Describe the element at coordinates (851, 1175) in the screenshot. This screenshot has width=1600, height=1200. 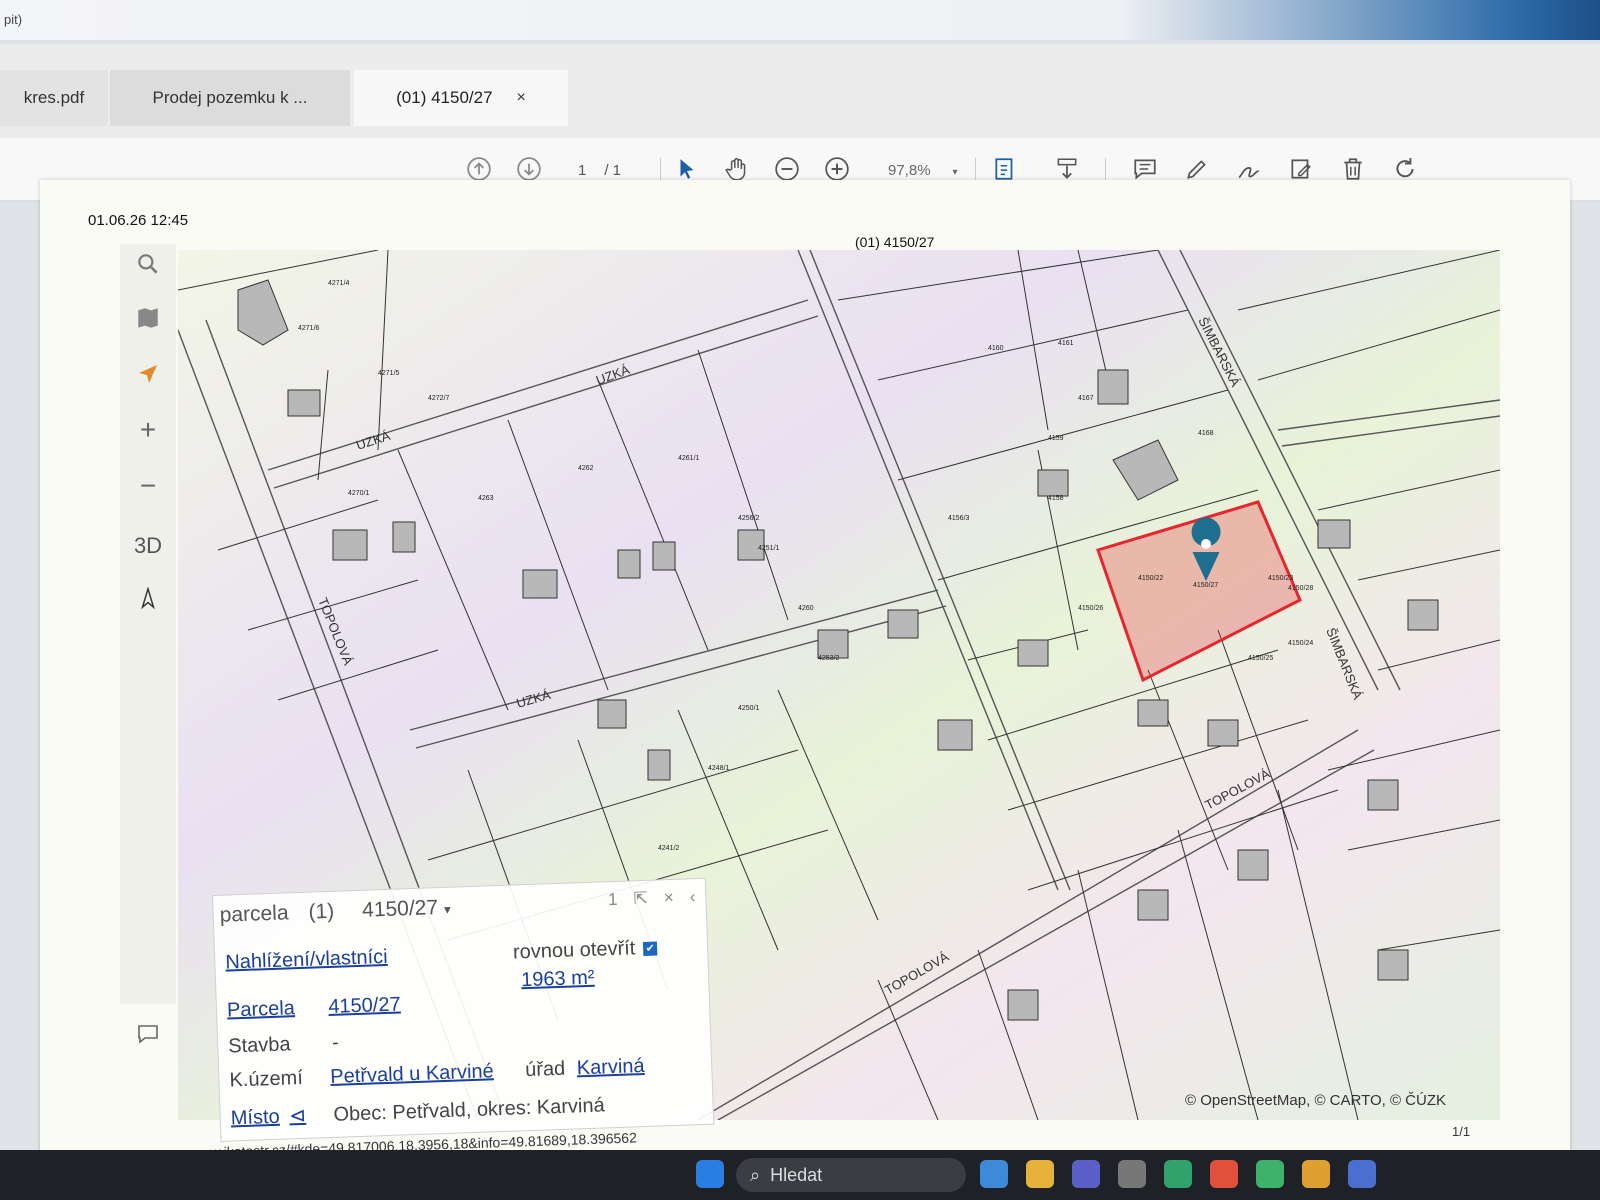
I see `taskbar-search: ⌕ Hledat` at that location.